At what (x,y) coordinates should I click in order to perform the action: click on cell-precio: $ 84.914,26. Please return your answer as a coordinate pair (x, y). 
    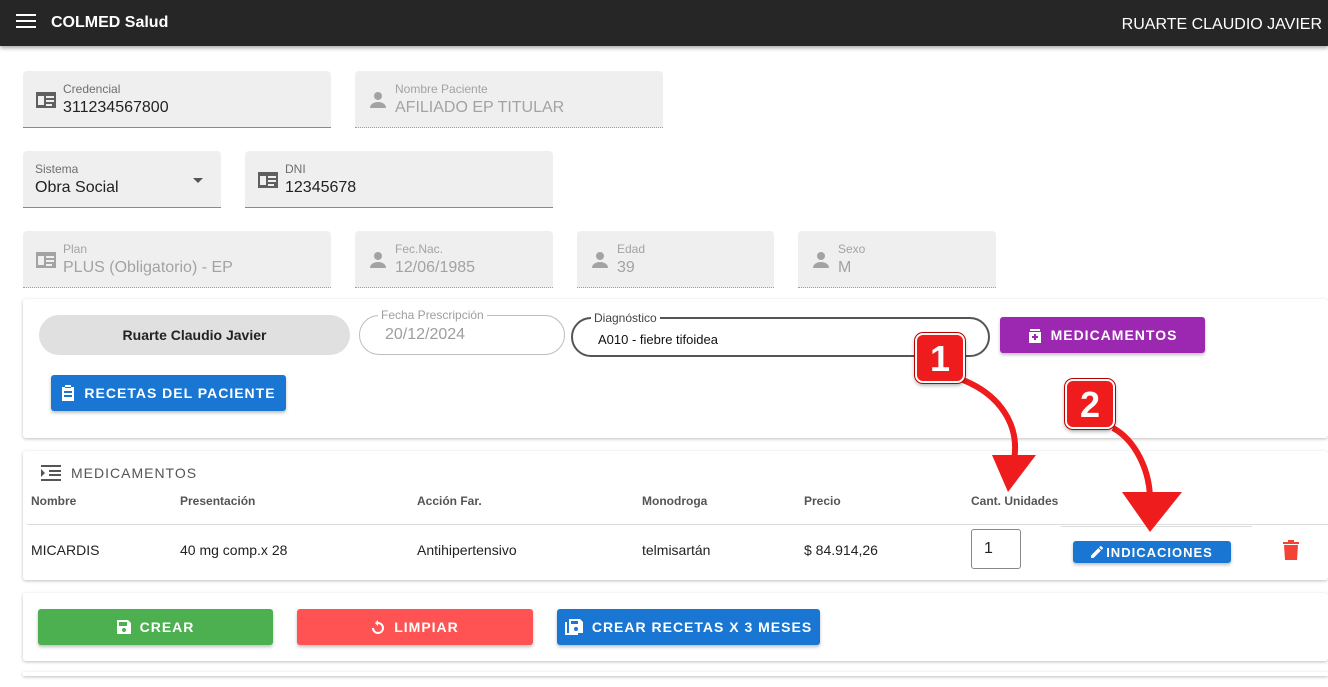
    Looking at the image, I should click on (841, 550).